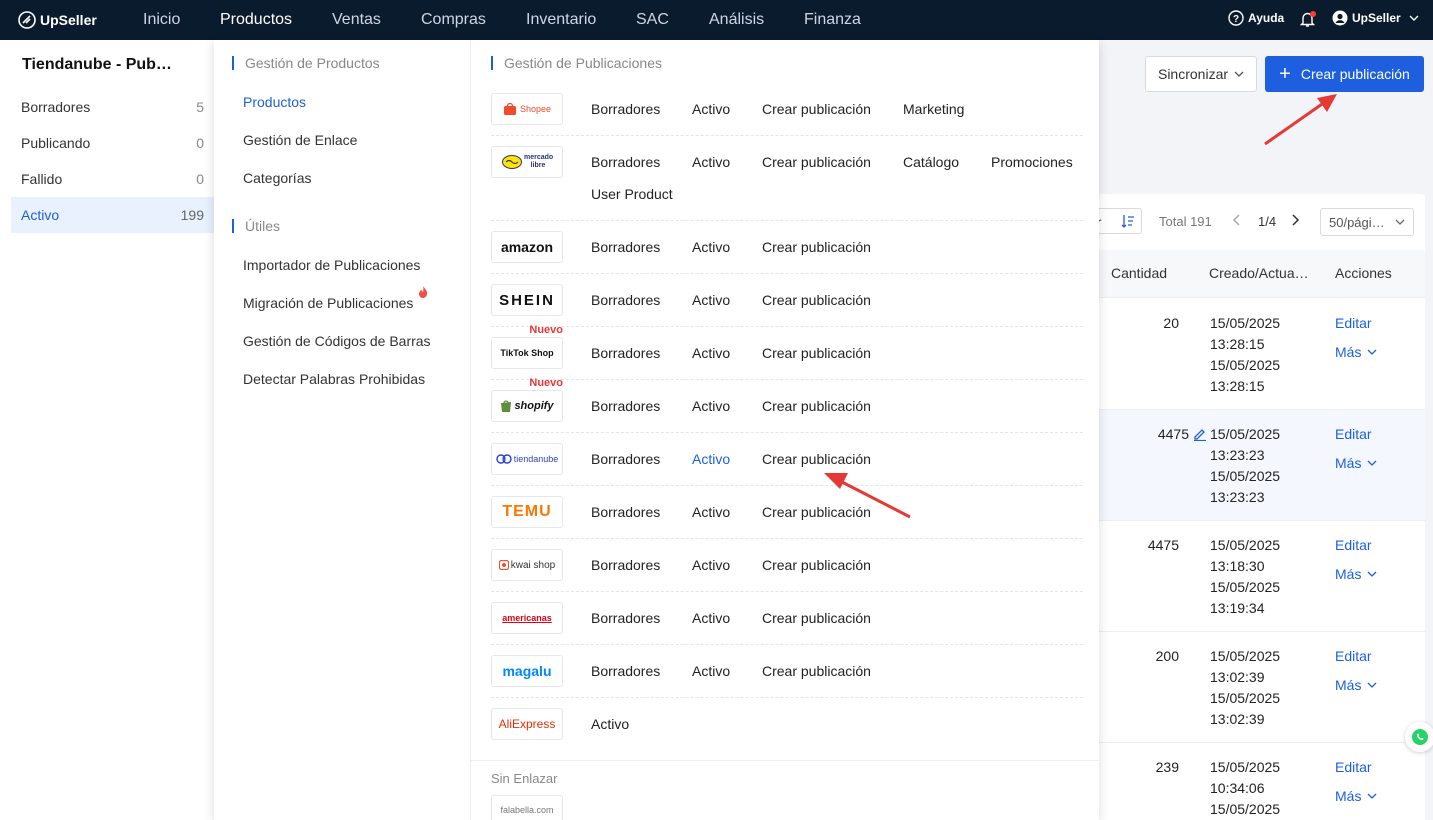  What do you see at coordinates (711, 459) in the screenshot?
I see `tiendanube-activo-link: Activo` at bounding box center [711, 459].